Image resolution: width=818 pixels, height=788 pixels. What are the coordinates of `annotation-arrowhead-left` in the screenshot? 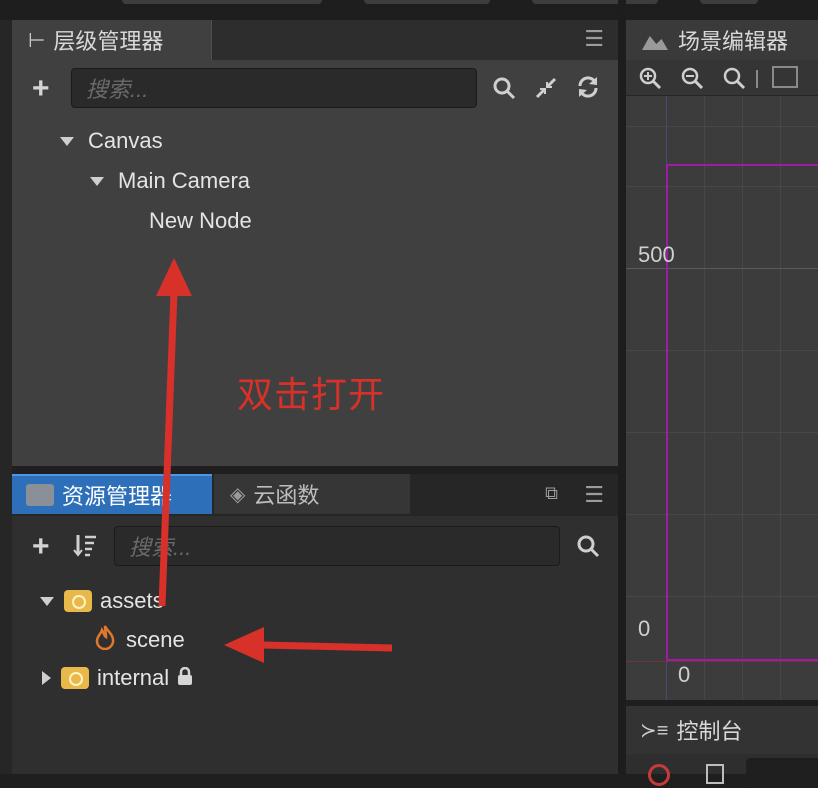 It's located at (244, 645).